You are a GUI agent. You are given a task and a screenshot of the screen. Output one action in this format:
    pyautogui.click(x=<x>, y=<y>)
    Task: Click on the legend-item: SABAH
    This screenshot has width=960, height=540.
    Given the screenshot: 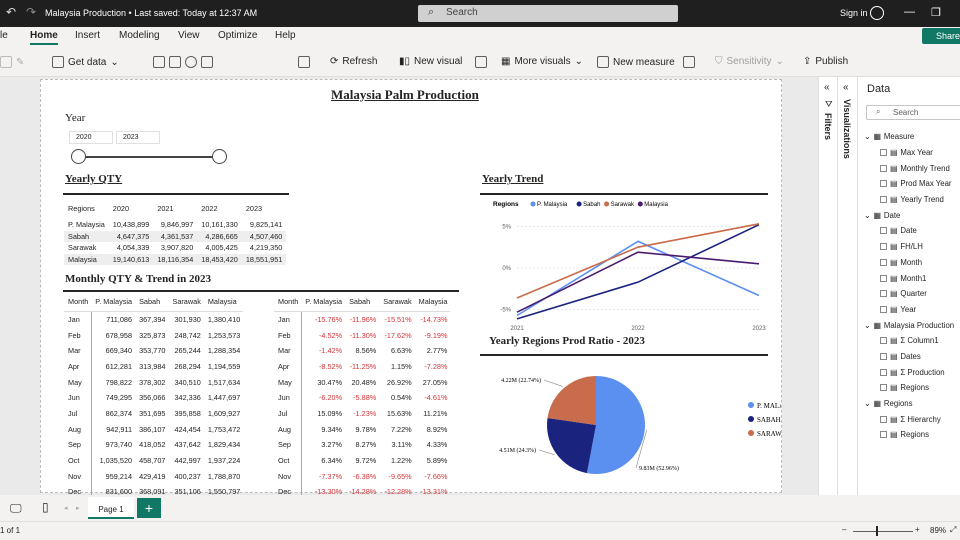 What is the action you would take?
    pyautogui.click(x=769, y=420)
    